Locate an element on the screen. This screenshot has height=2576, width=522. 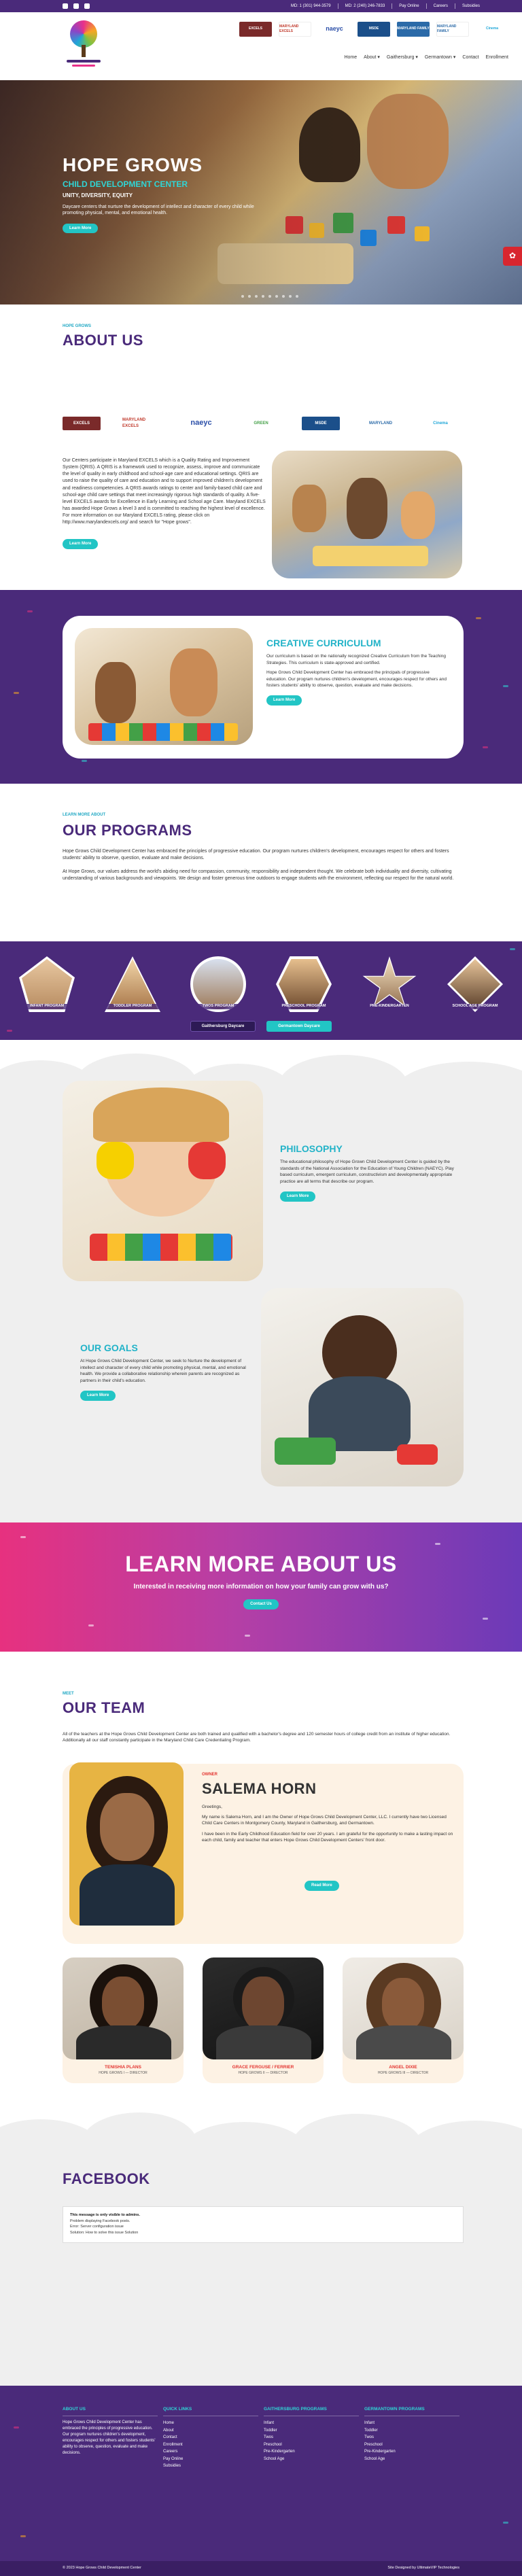
about-title: ABOUT US is located at coordinates (103, 340).